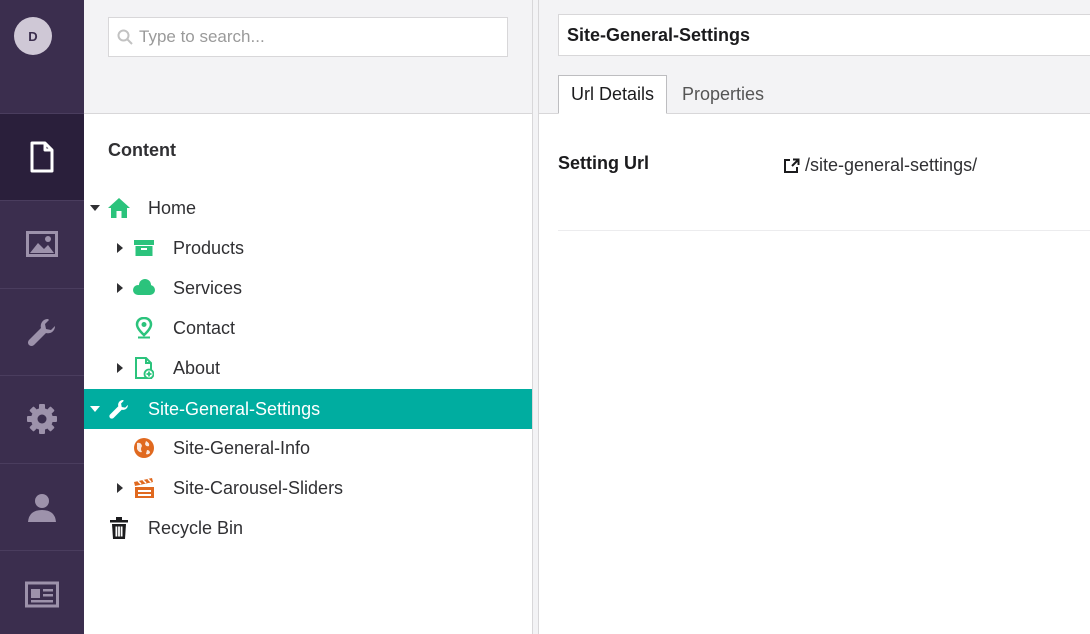 The width and height of the screenshot is (1090, 634). What do you see at coordinates (824, 35) in the screenshot?
I see `node-name-field: Site-General-Settings` at bounding box center [824, 35].